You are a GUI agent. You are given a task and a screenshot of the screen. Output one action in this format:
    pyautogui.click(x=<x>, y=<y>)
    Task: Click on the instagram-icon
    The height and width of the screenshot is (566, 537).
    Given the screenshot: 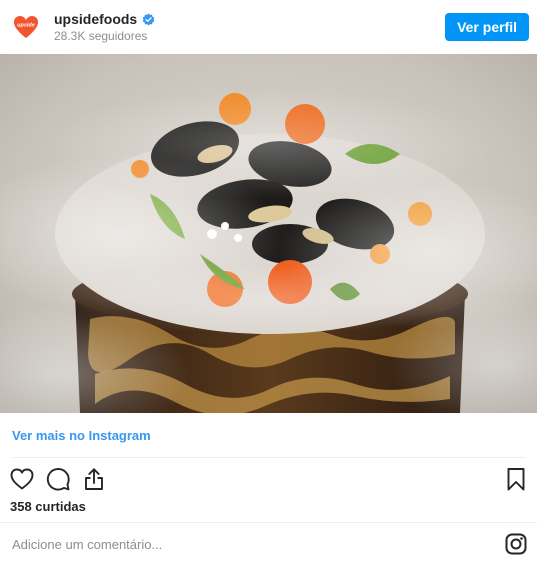 What is the action you would take?
    pyautogui.click(x=516, y=544)
    